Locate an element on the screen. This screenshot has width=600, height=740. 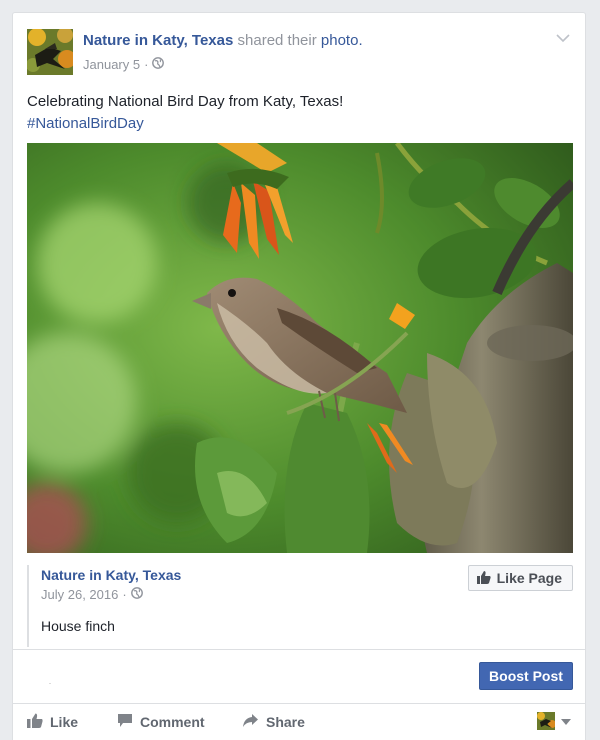
actions-divider is located at coordinates (299, 703).